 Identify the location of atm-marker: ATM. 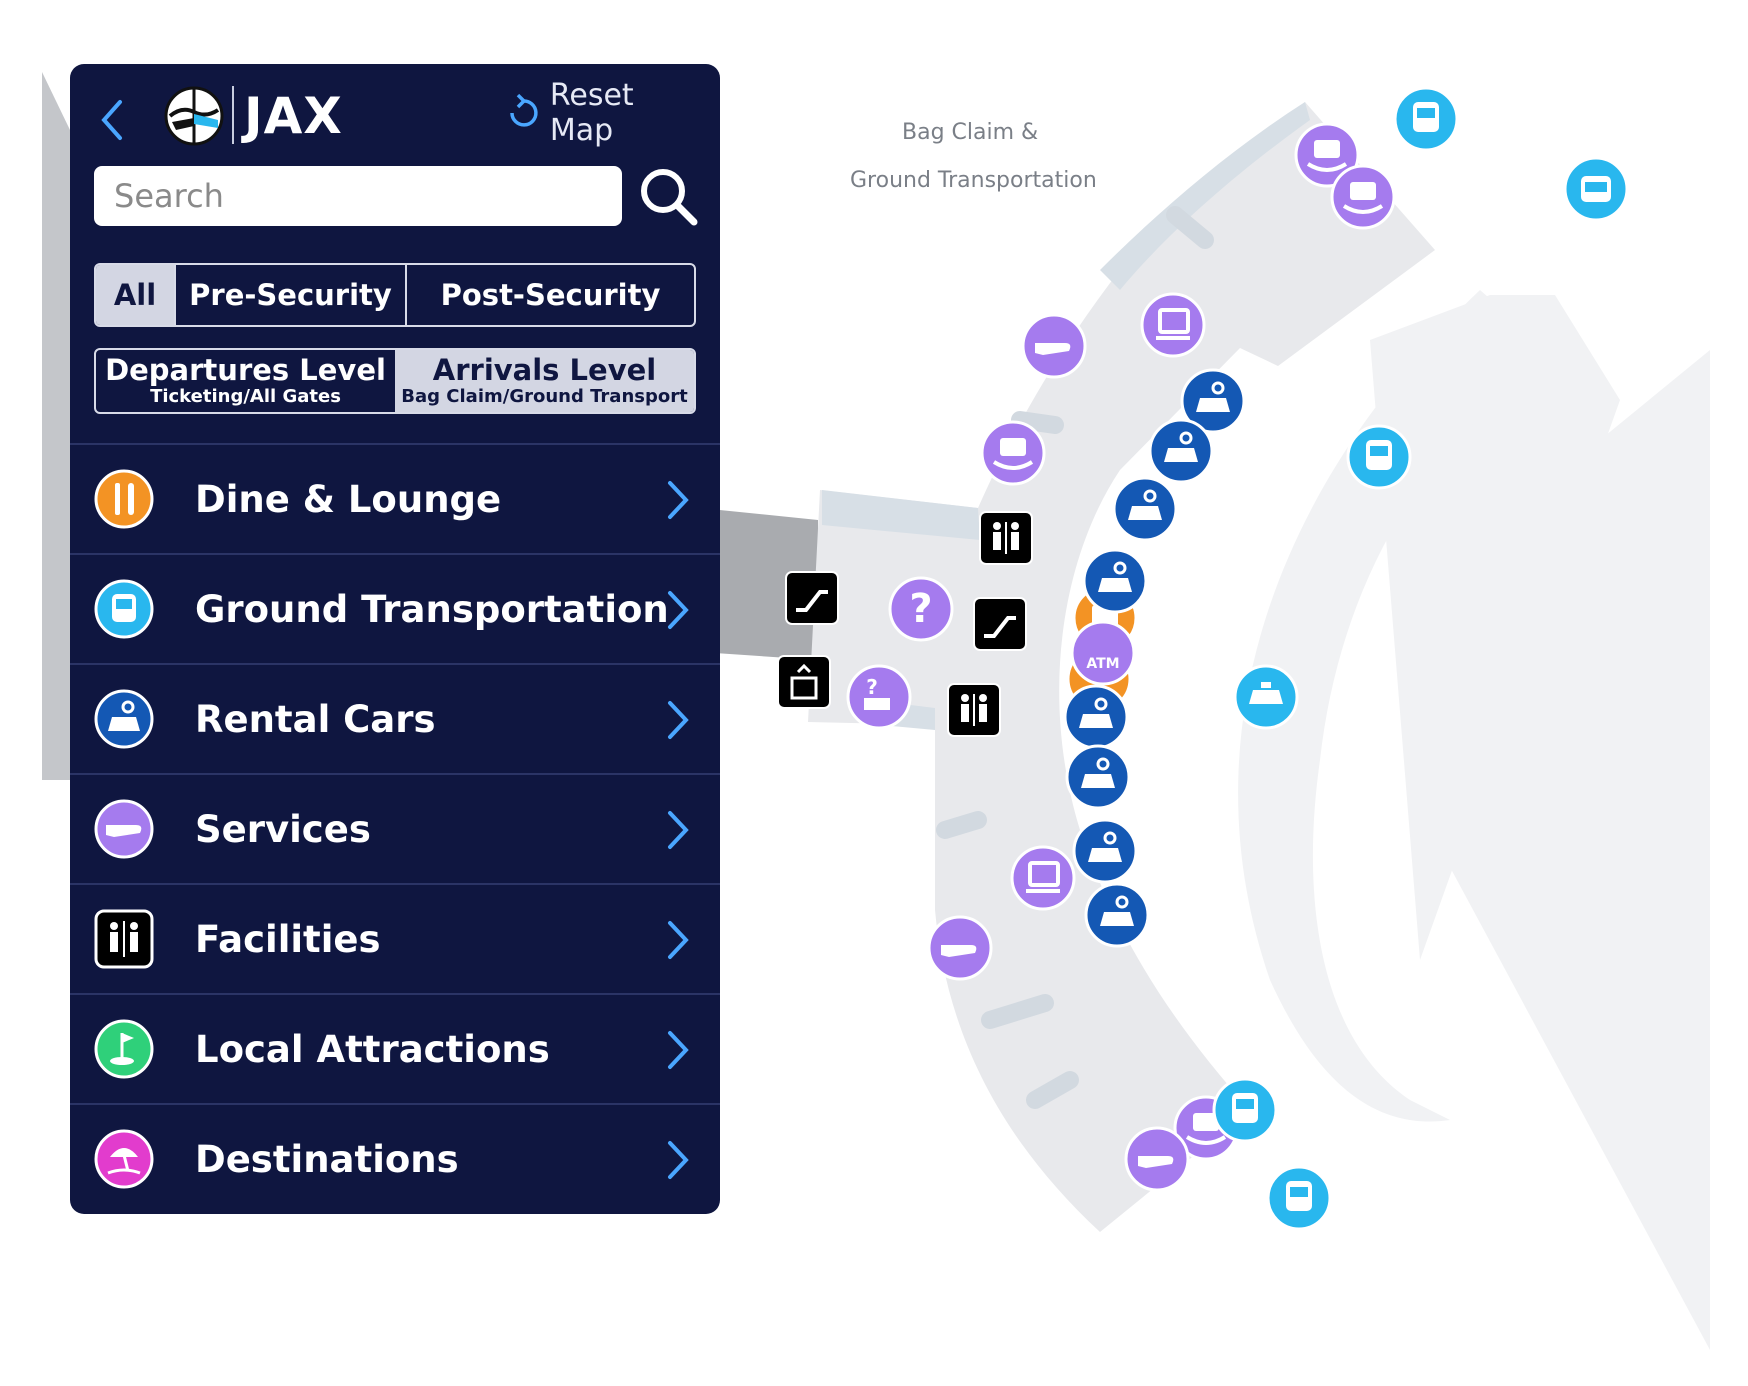
(1103, 653).